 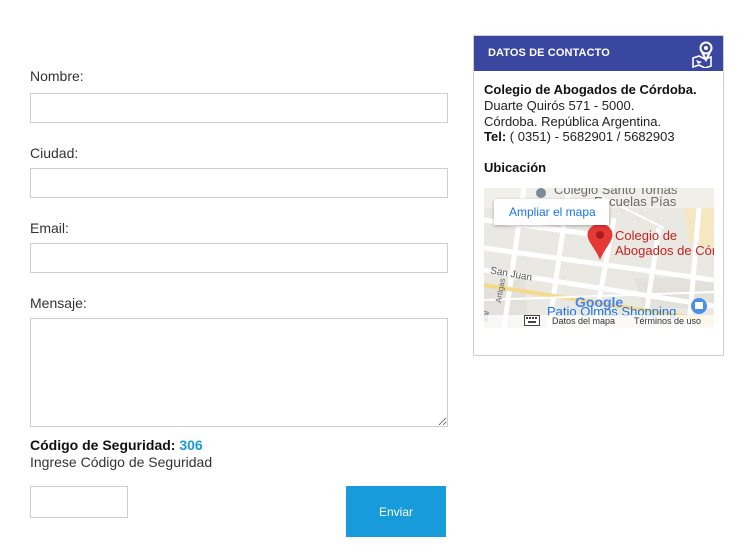 What do you see at coordinates (701, 54) in the screenshot?
I see `map-pin-icon` at bounding box center [701, 54].